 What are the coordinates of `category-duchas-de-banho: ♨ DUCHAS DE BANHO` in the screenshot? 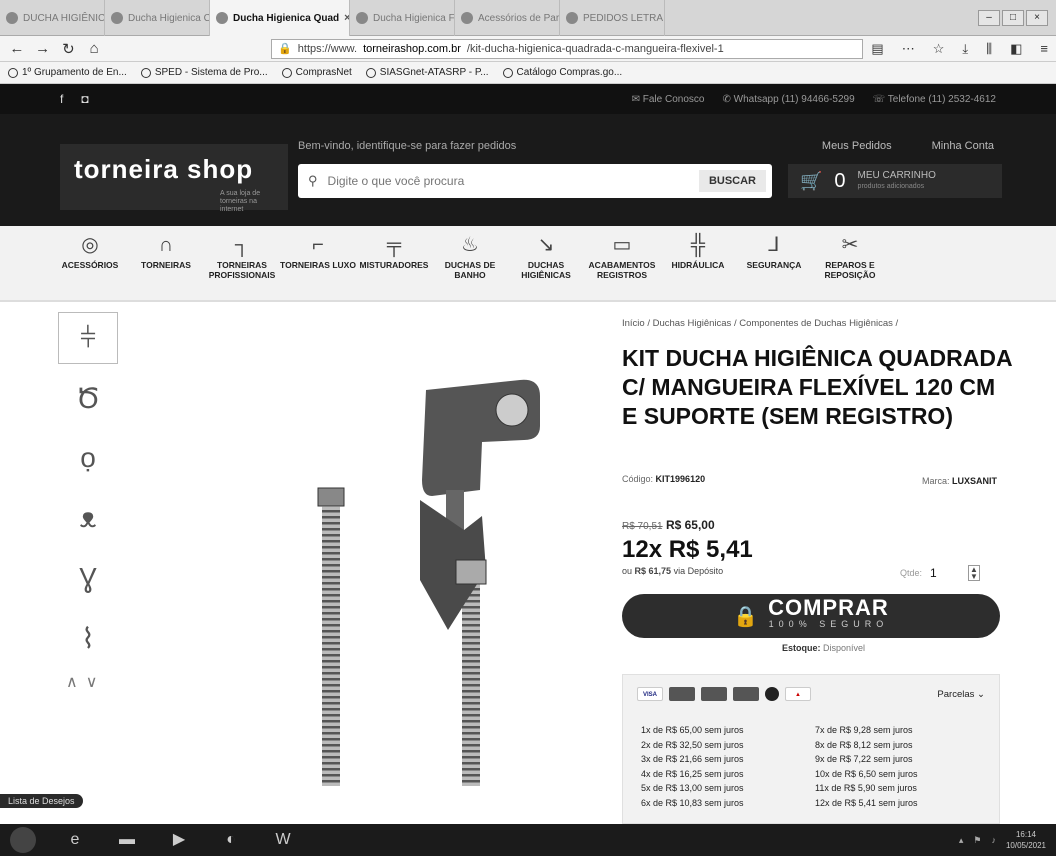 It's located at (470, 263).